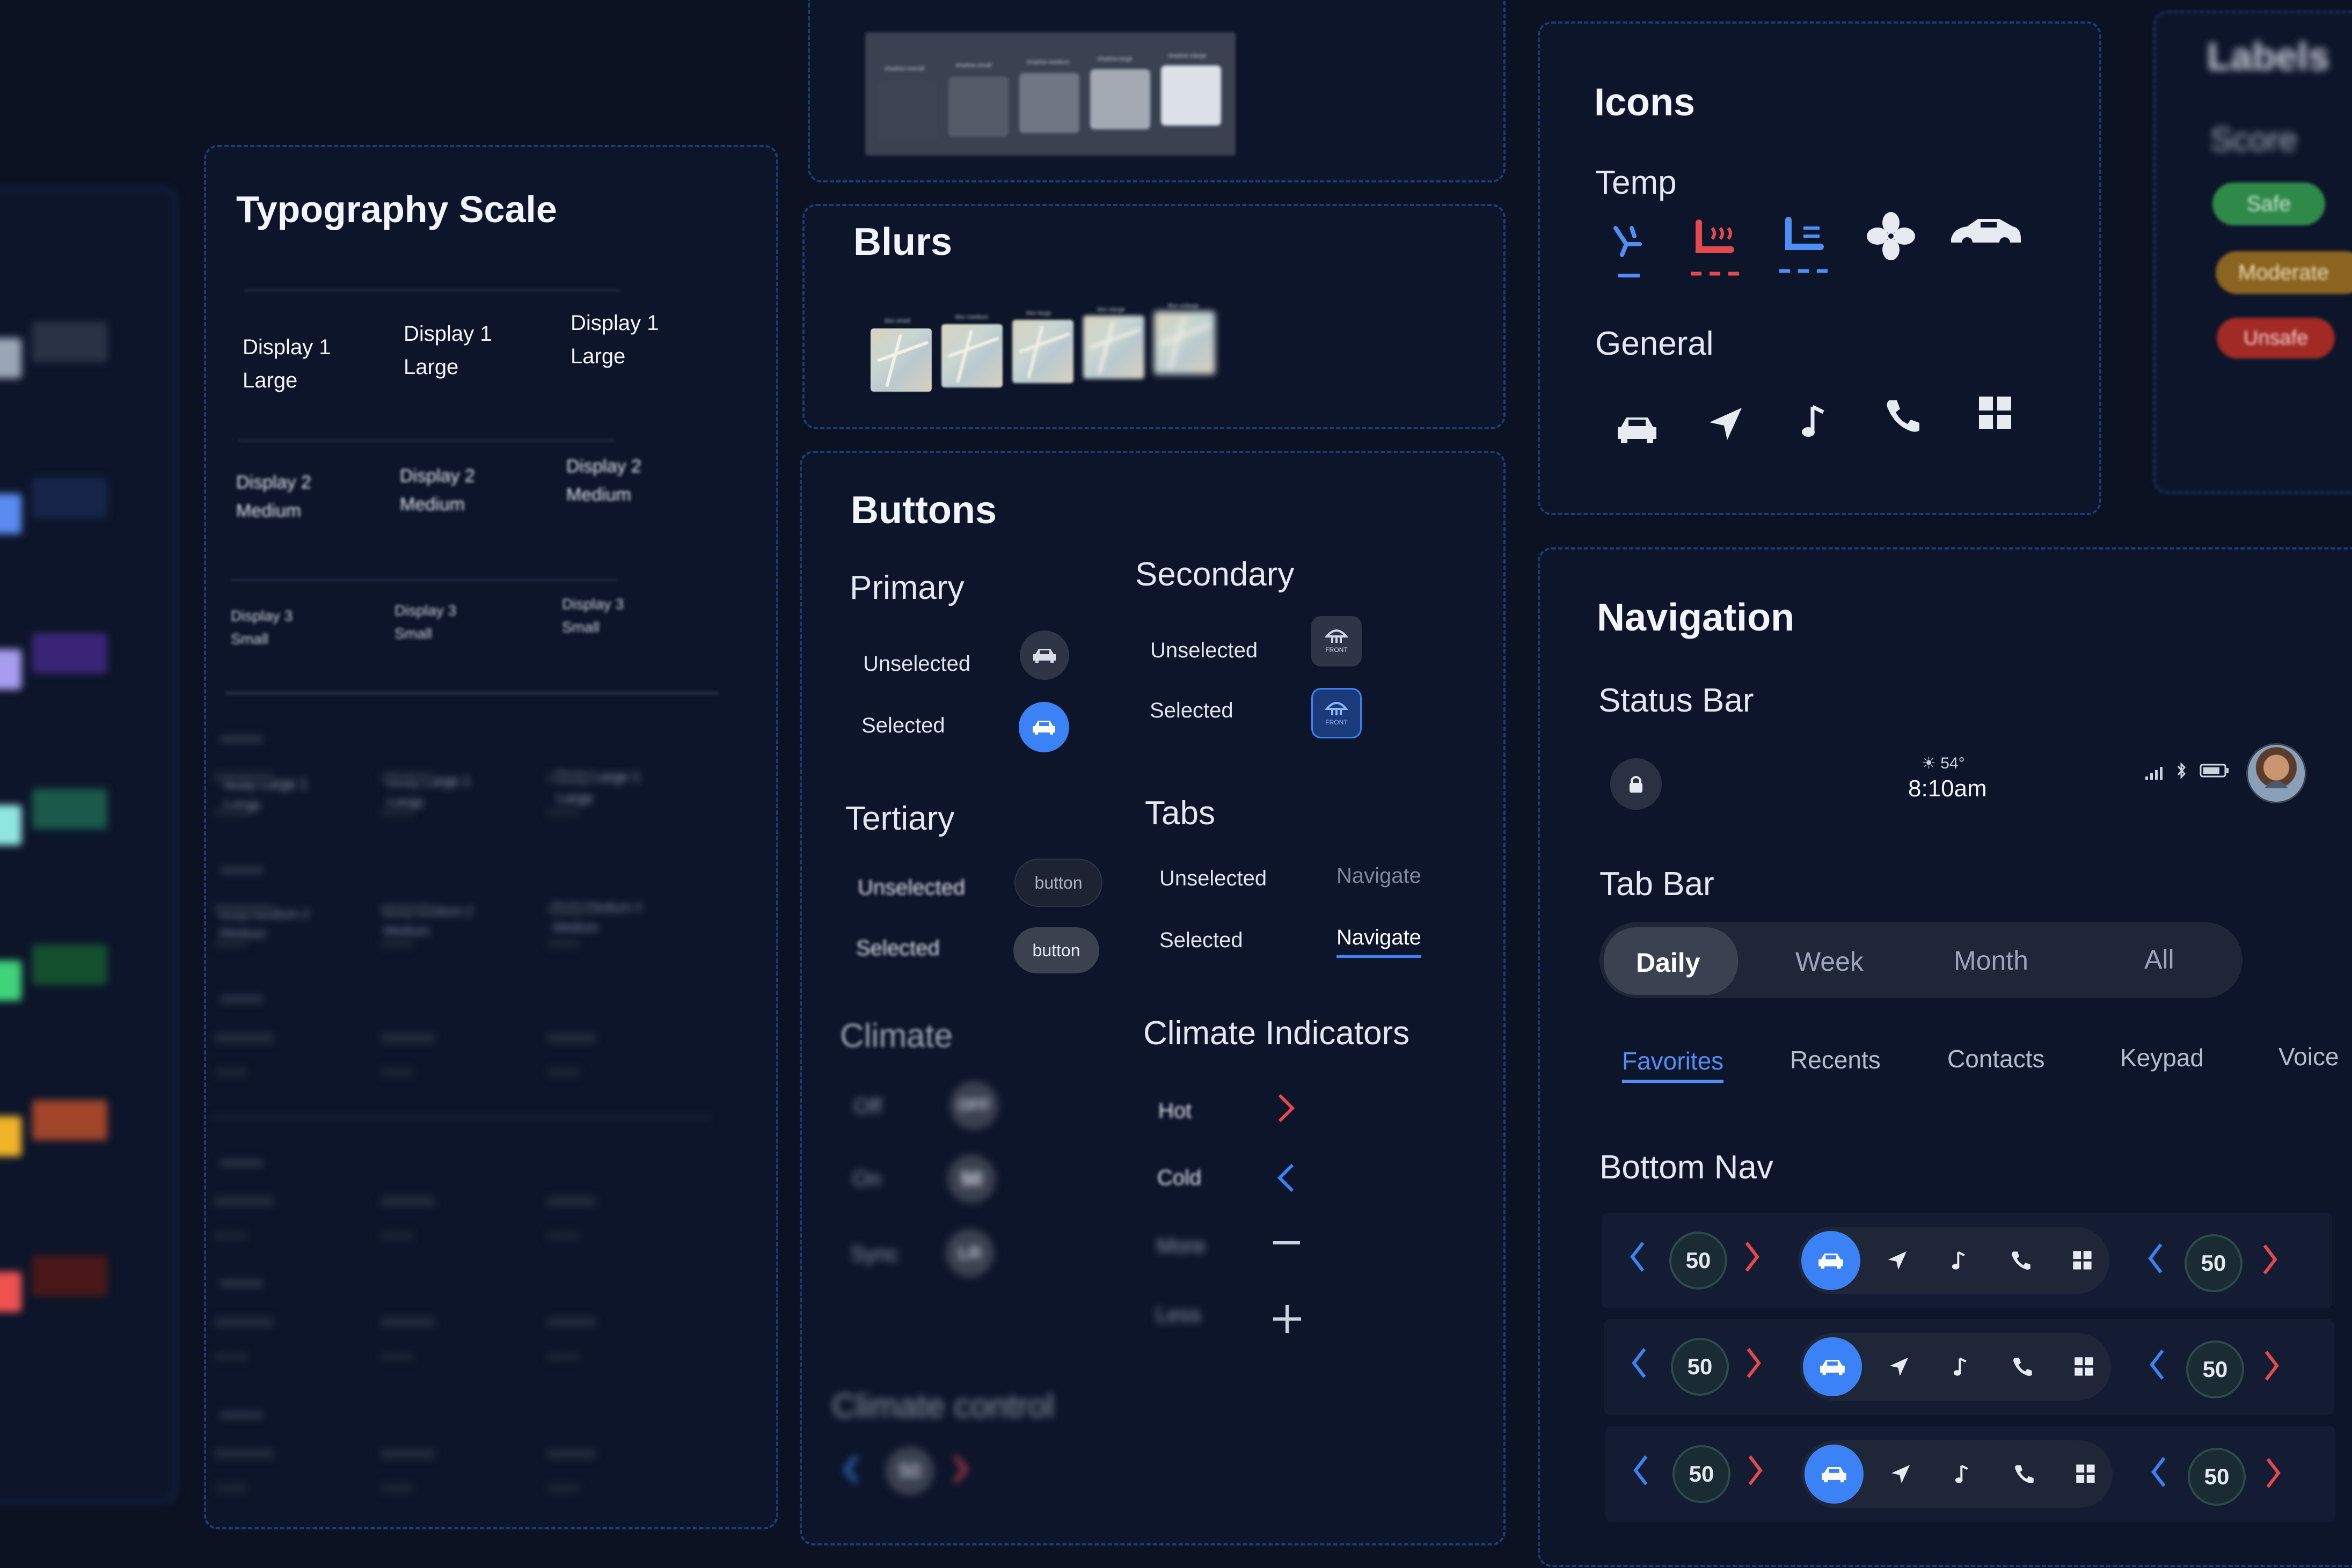 Image resolution: width=2352 pixels, height=1568 pixels. What do you see at coordinates (974, 1105) in the screenshot?
I see `climate-off-button: OFF` at bounding box center [974, 1105].